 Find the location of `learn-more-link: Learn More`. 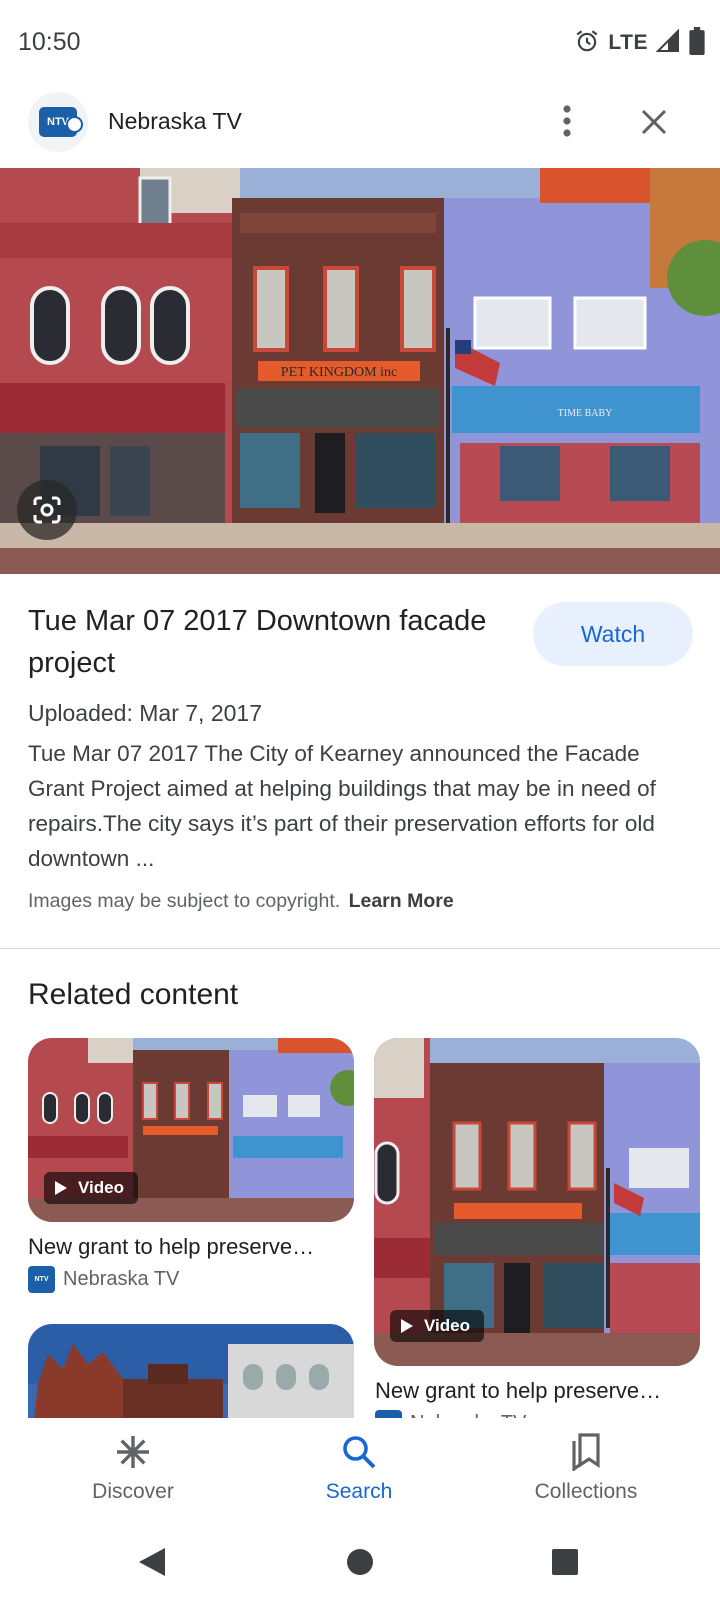

learn-more-link: Learn More is located at coordinates (401, 901).